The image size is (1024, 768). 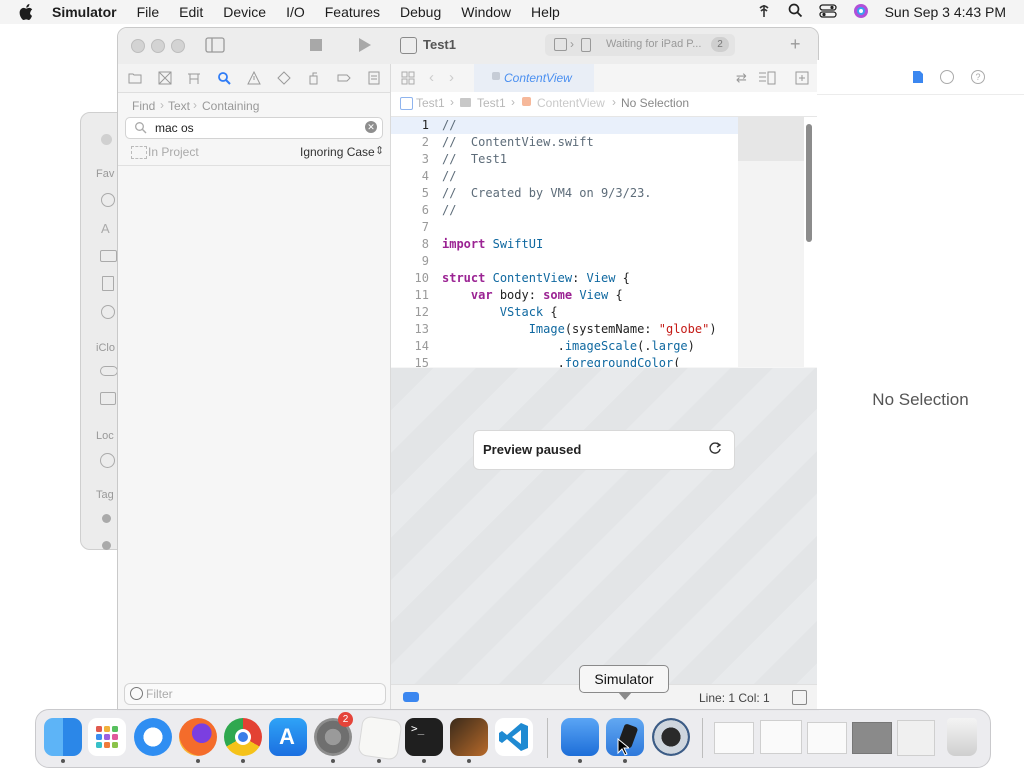 I want to click on find-navigator-magnifier-icon, so click(x=224, y=78).